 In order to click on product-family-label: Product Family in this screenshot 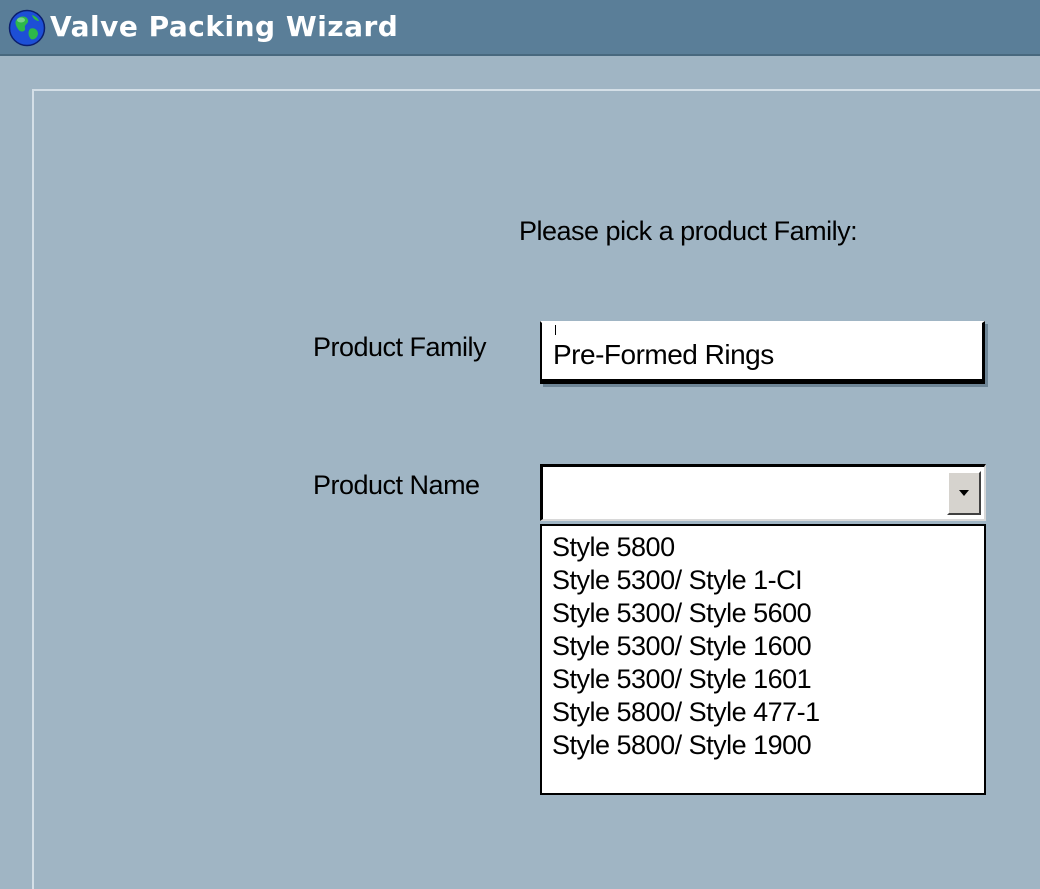, I will do `click(400, 347)`.